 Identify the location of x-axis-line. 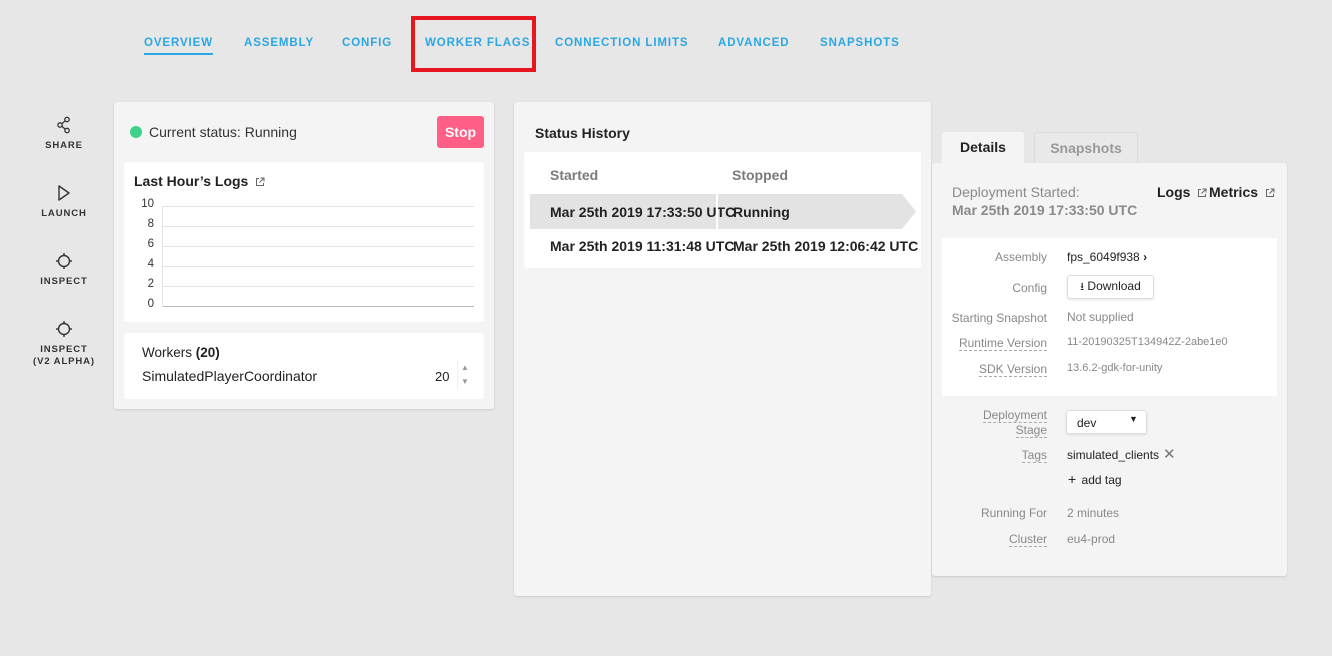
(318, 306).